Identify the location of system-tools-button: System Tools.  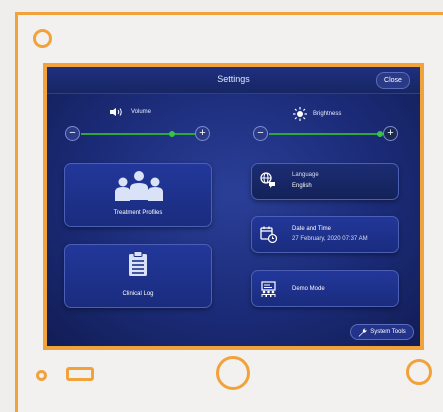
(382, 332).